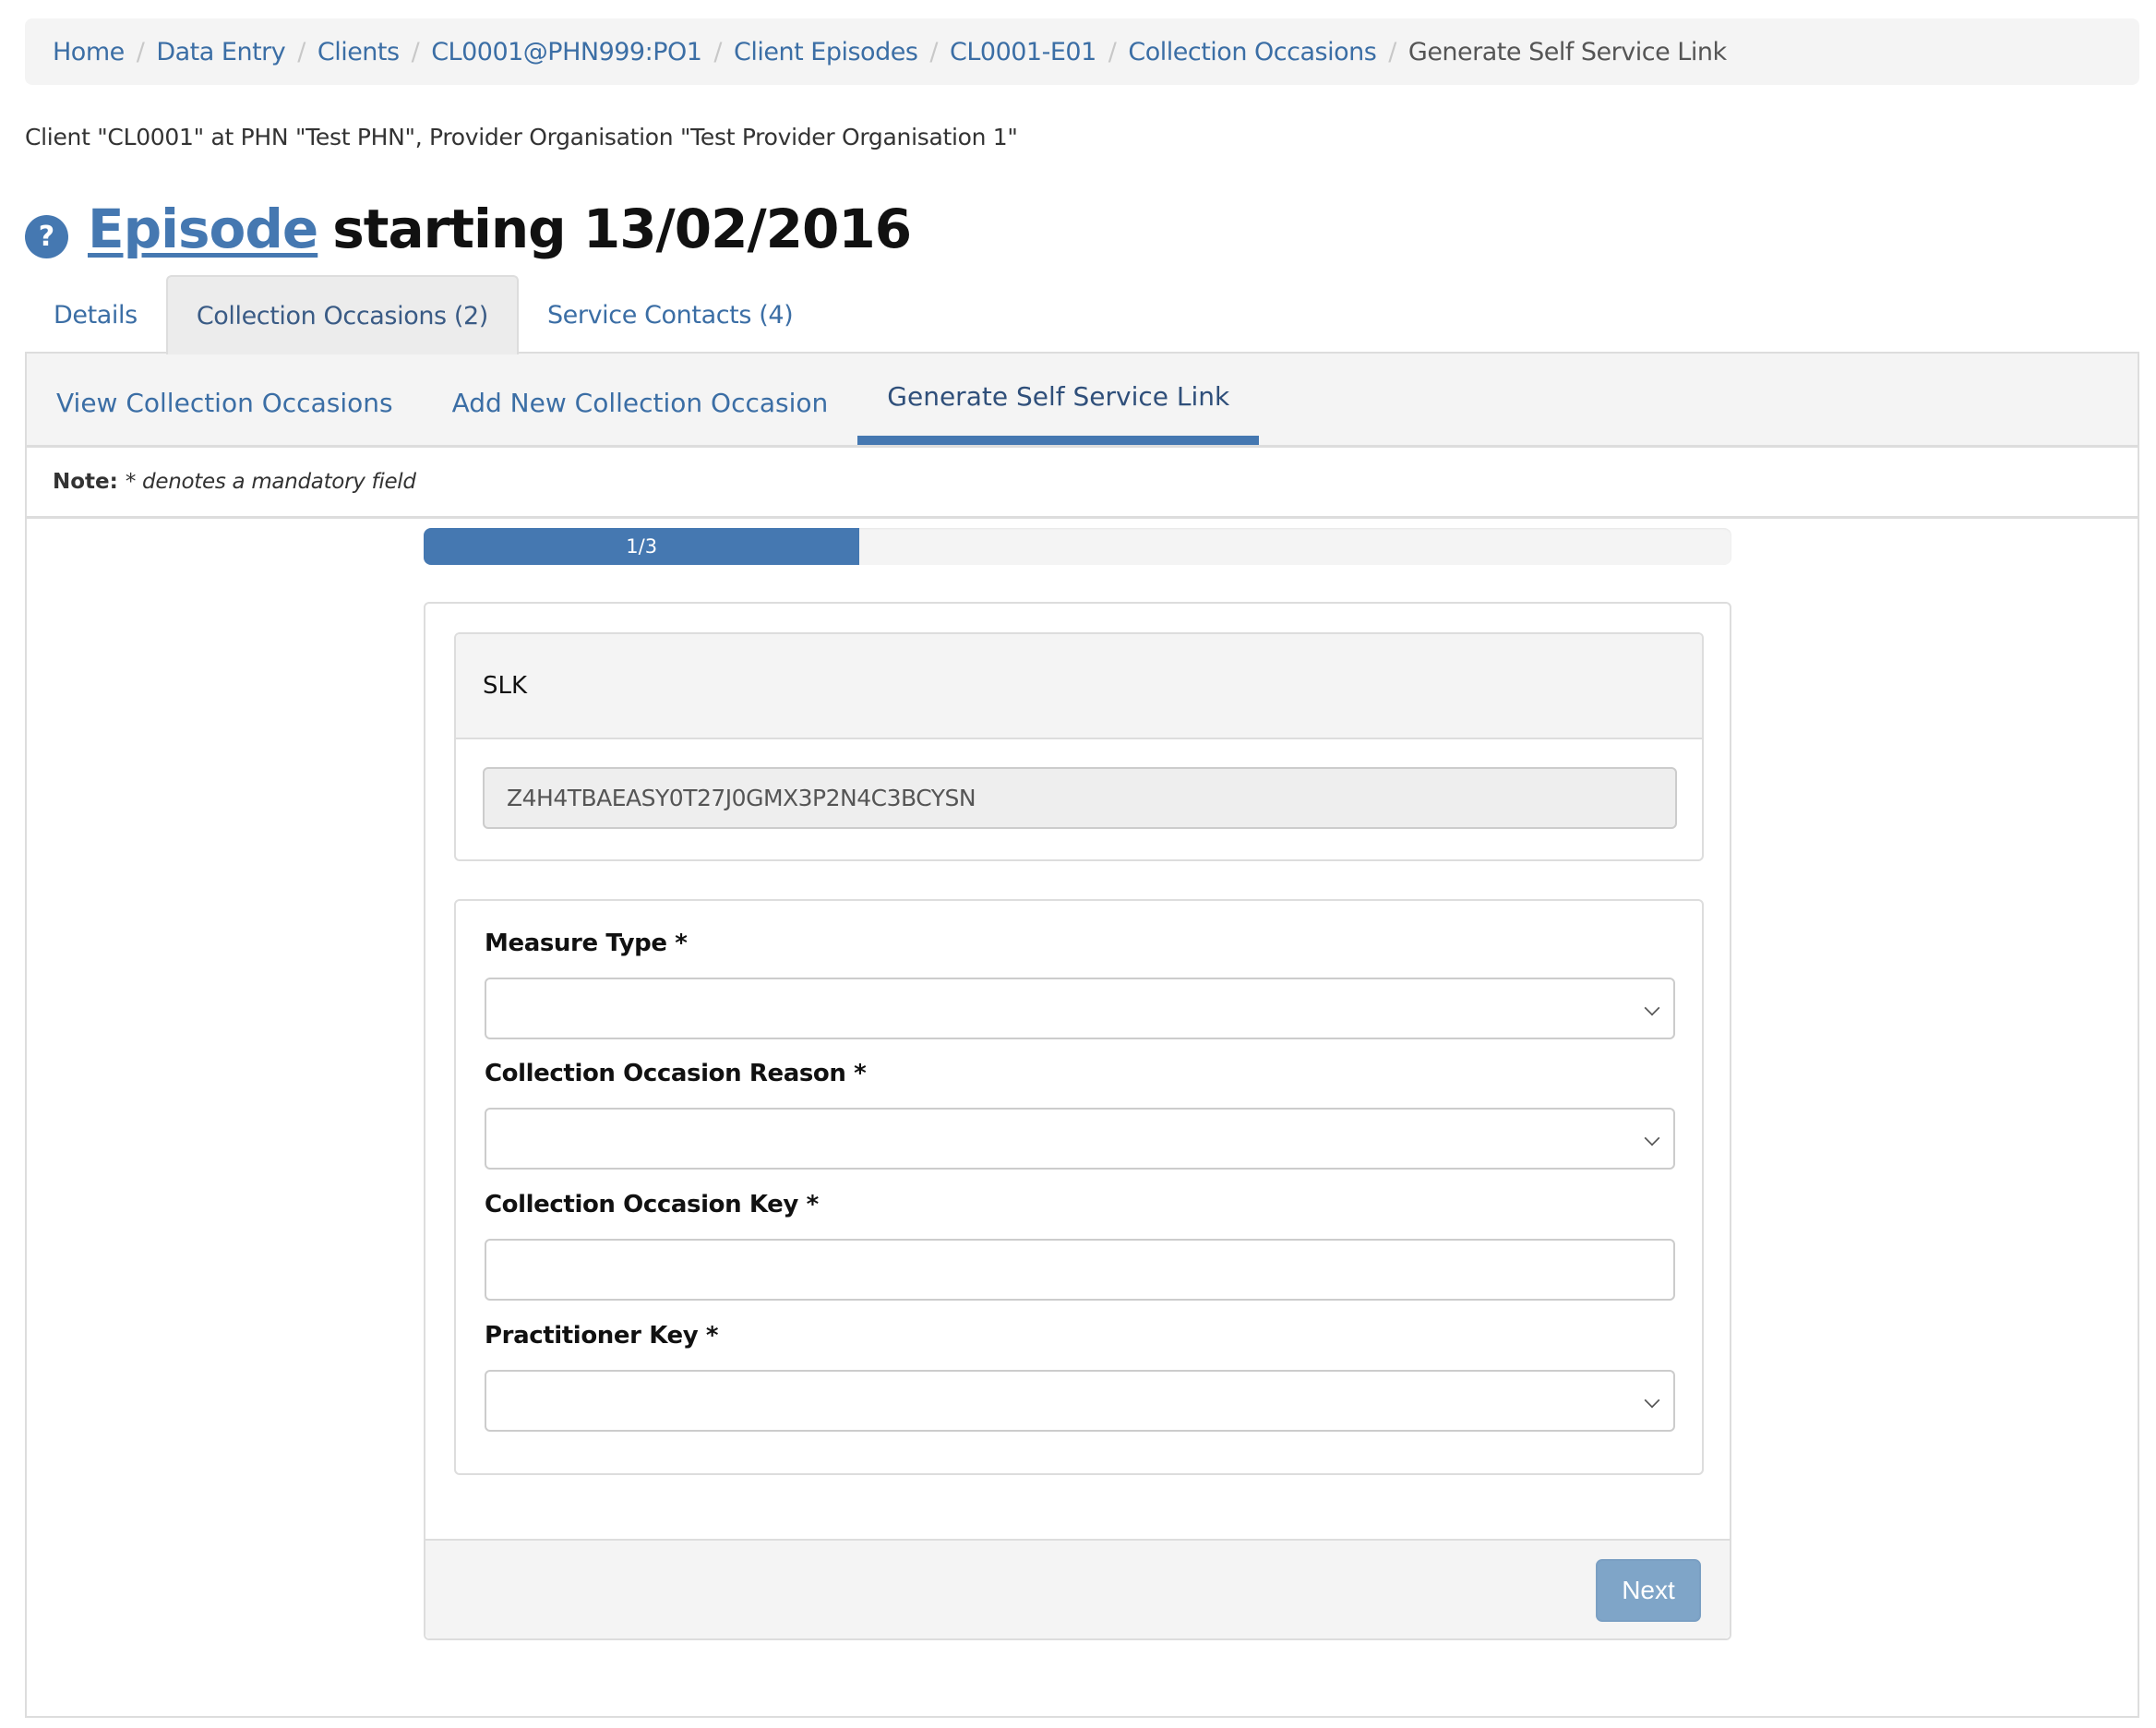 The height and width of the screenshot is (1728, 2156). I want to click on tab-collection-occasions: Collection Occasions (2), so click(342, 314).